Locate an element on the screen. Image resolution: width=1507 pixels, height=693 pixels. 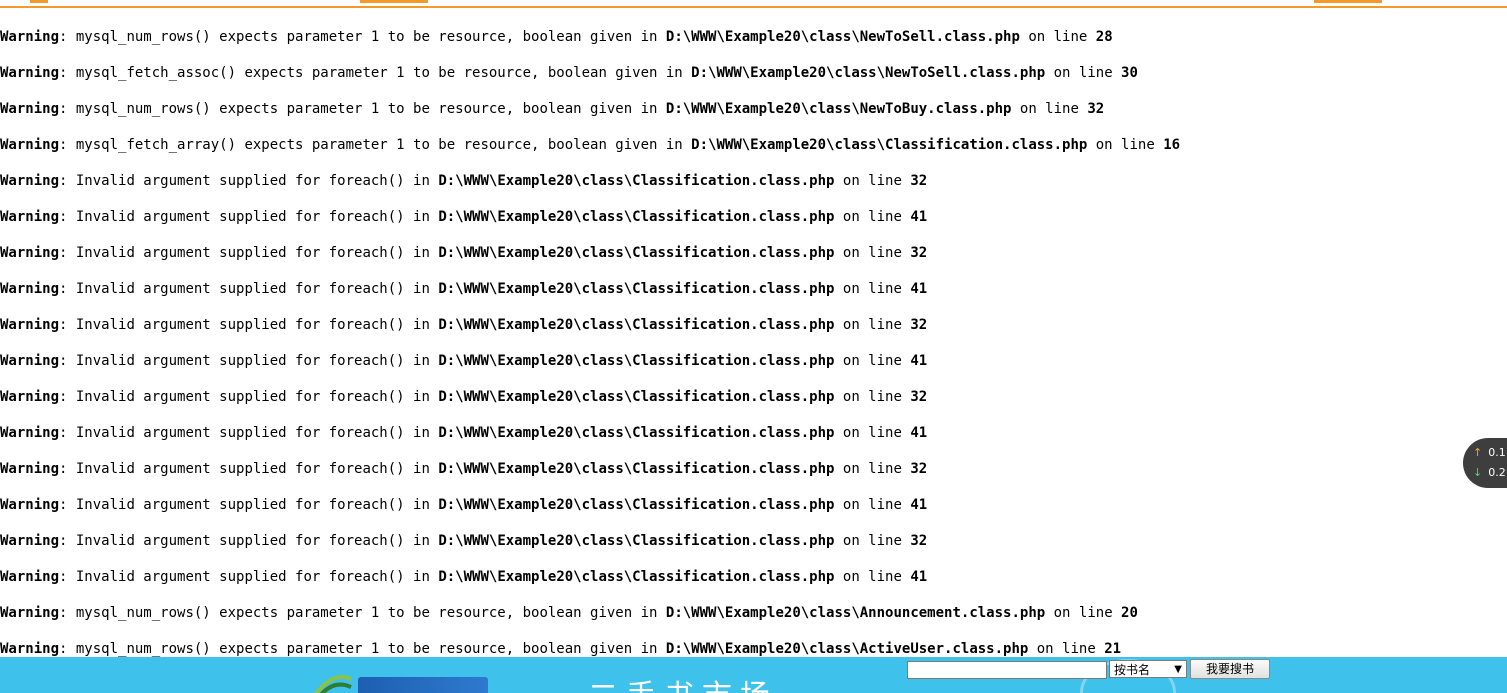
search-button: 我要搜书 is located at coordinates (1230, 669).